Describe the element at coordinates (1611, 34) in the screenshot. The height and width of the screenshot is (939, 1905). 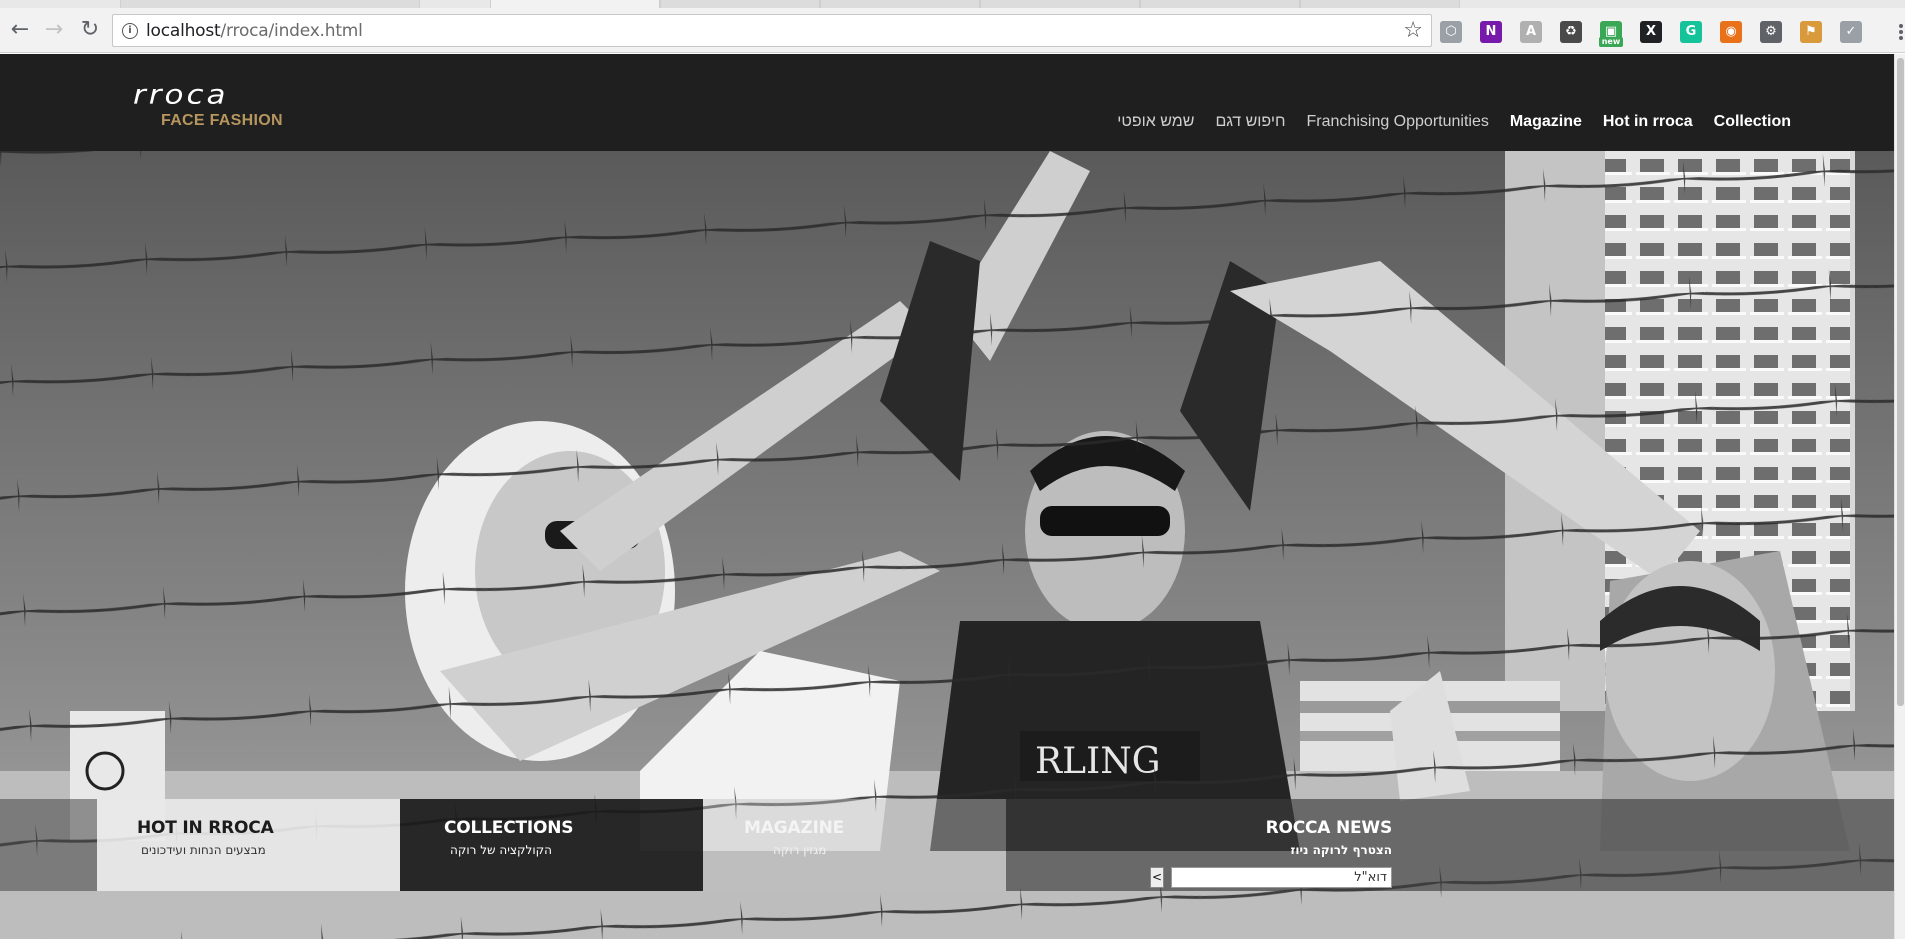
I see `new-badge-extension-icon: ▣` at that location.